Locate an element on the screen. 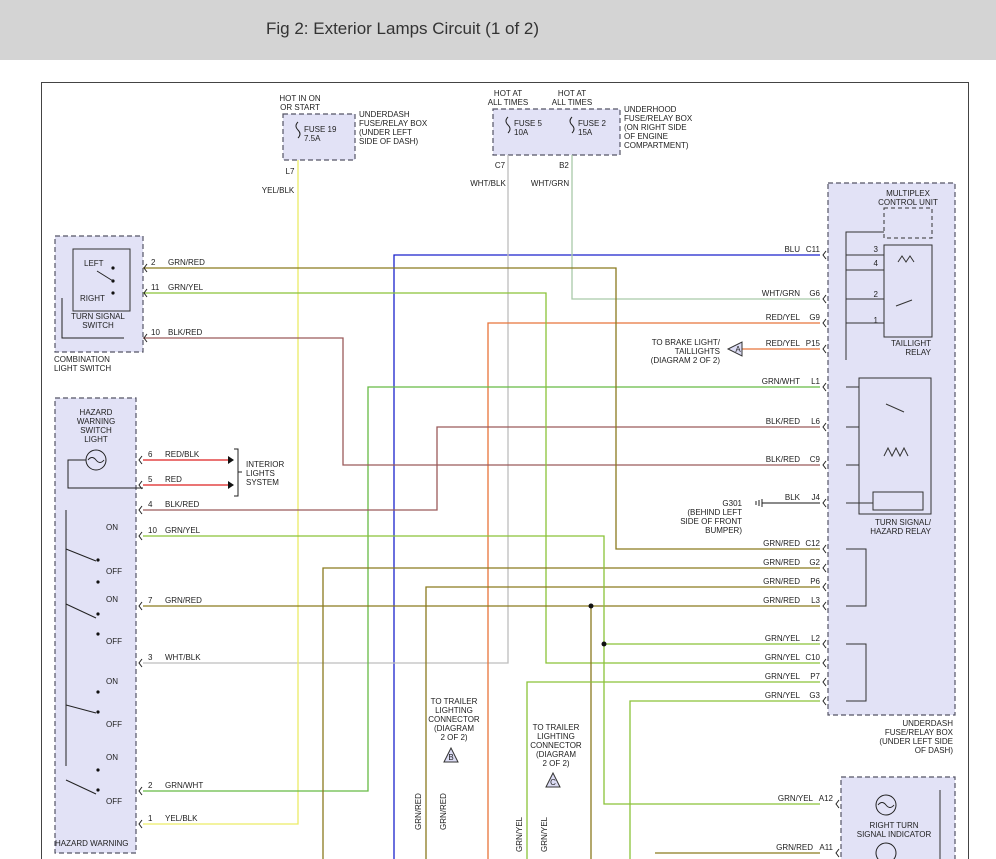 This screenshot has height=859, width=996. label-underhood-box: OF ENGINE is located at coordinates (646, 136).